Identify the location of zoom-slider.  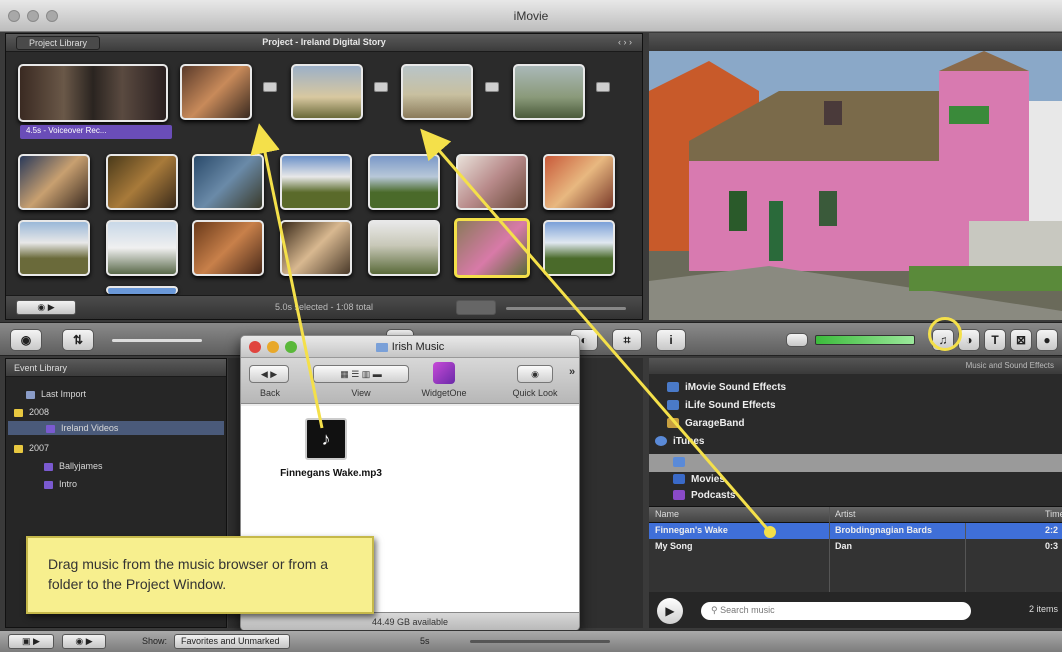
(157, 340).